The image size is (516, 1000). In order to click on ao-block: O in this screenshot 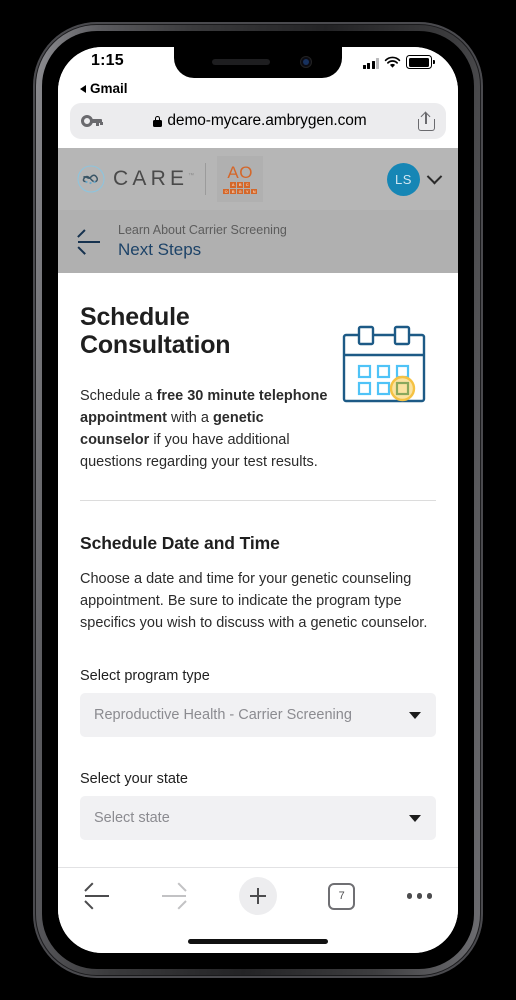, I will do `click(226, 191)`.